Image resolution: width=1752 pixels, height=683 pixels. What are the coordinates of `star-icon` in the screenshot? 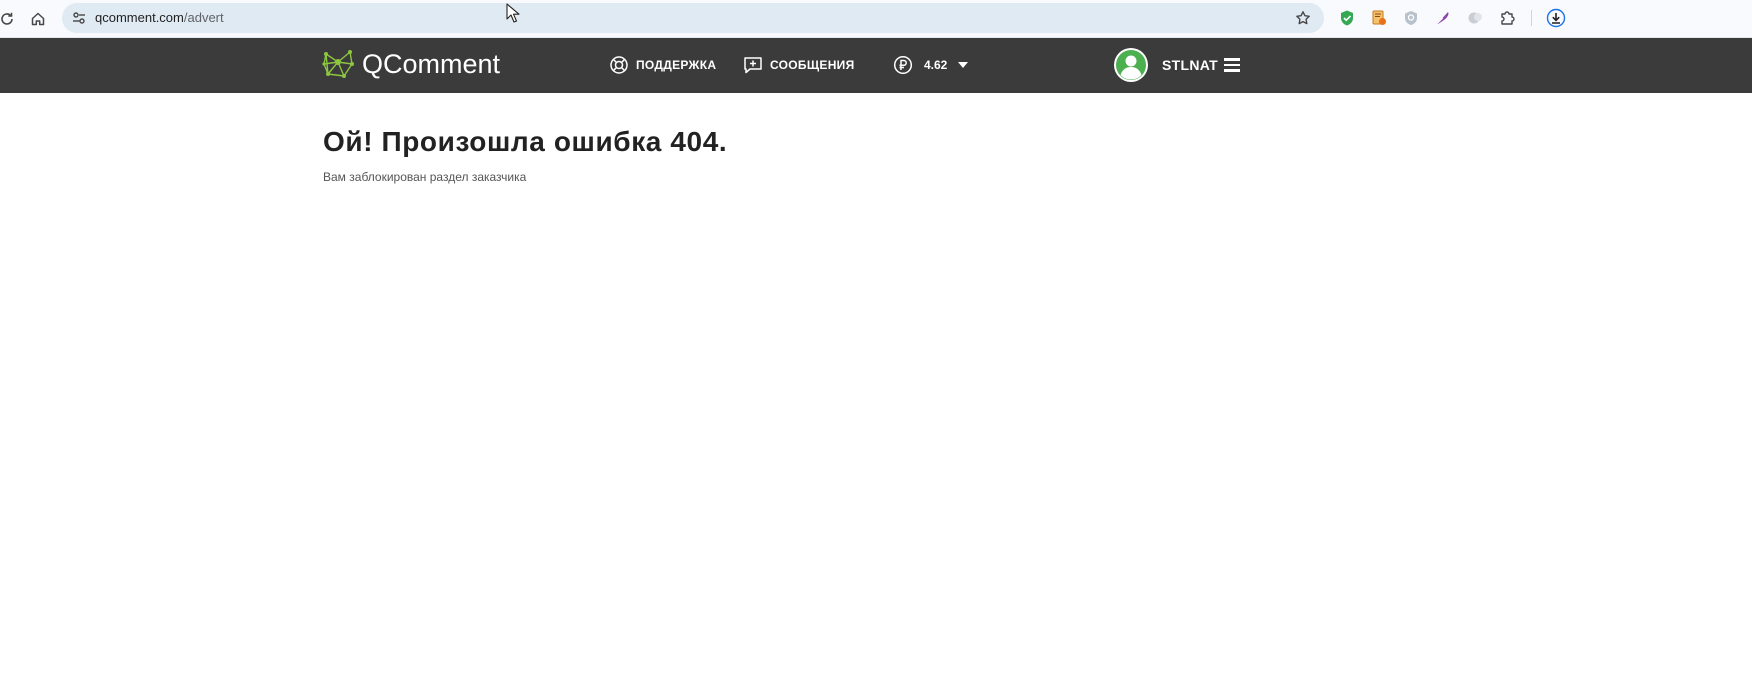 It's located at (1303, 18).